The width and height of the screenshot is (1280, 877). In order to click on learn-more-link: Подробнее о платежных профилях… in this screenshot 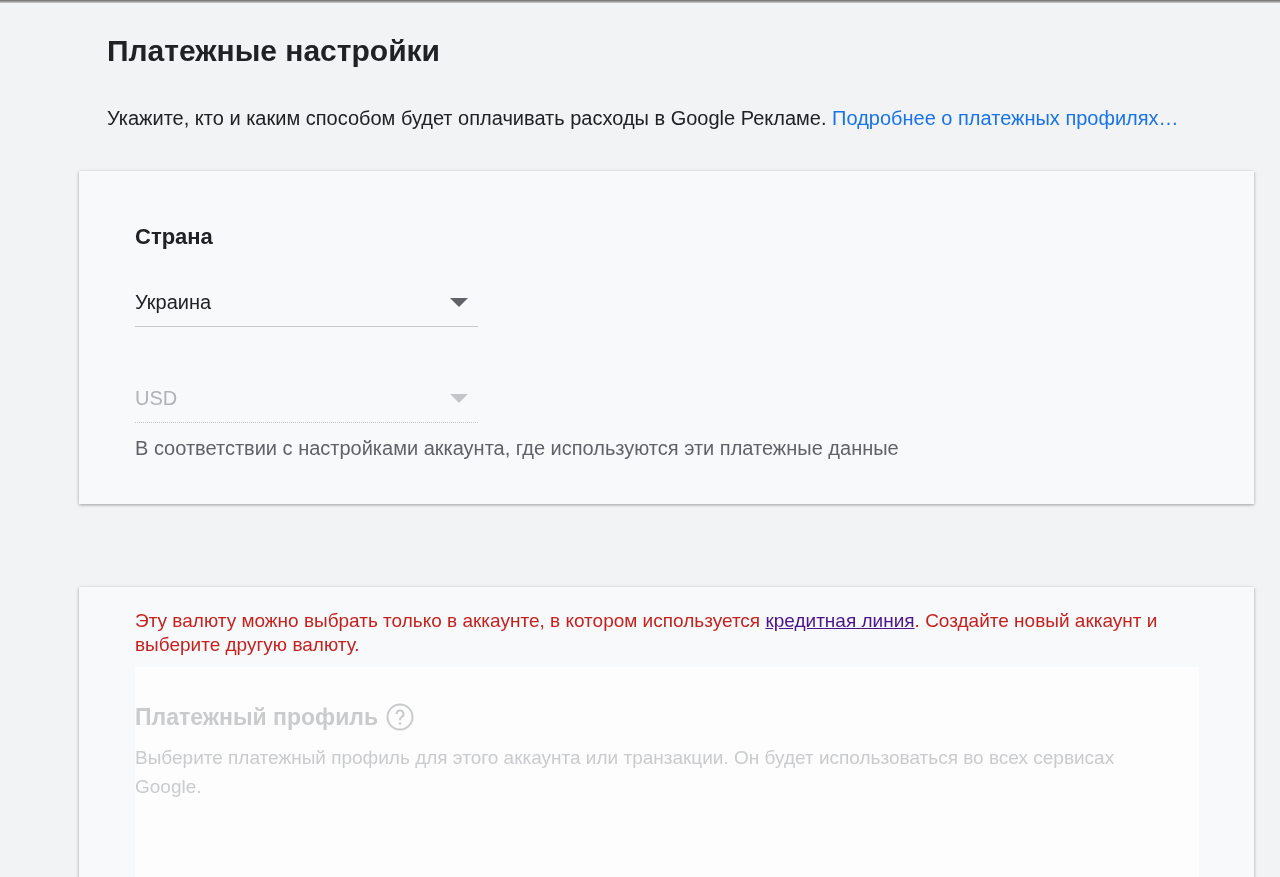, I will do `click(1005, 118)`.